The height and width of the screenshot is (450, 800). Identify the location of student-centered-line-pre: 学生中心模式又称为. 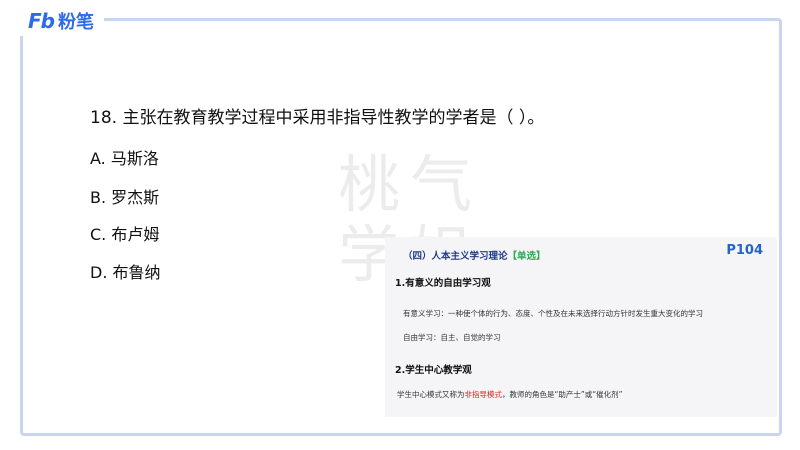
(431, 394).